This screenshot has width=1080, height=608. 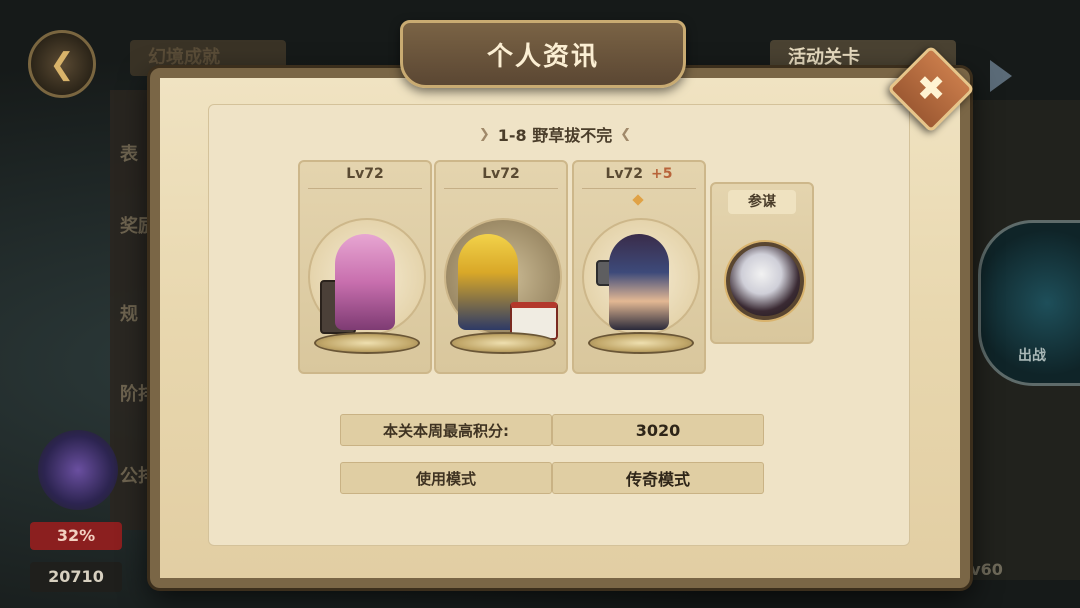 I want to click on hero-card-3: Lv72 +5, so click(x=639, y=267).